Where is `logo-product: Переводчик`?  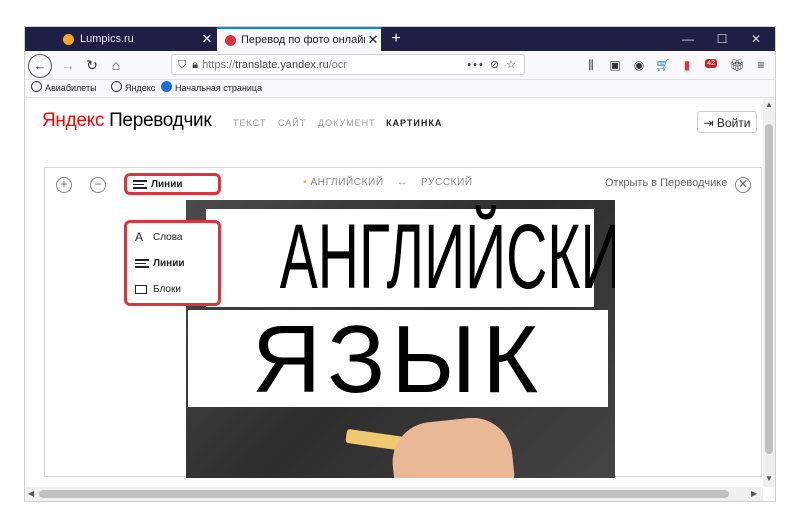
logo-product: Переводчик is located at coordinates (158, 120).